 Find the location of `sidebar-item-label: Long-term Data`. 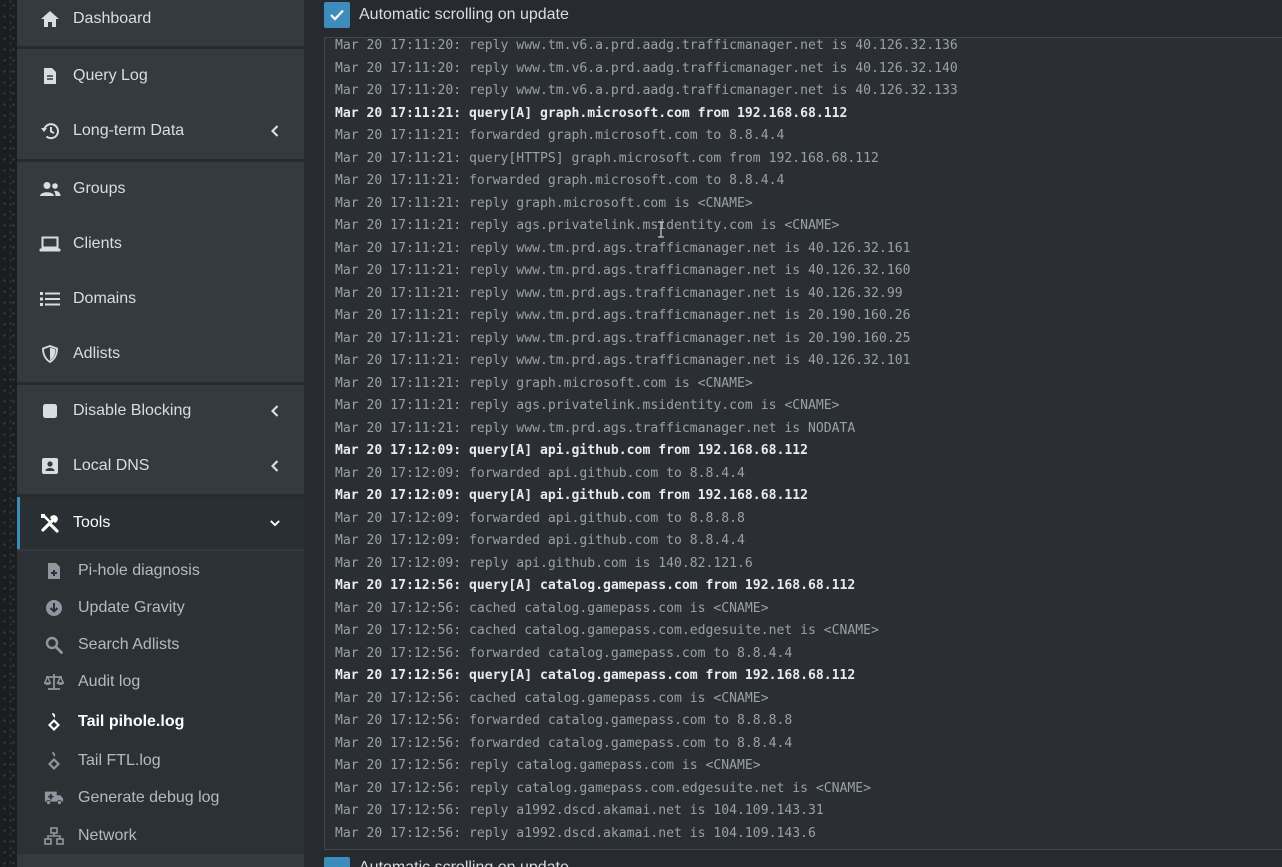

sidebar-item-label: Long-term Data is located at coordinates (129, 130).